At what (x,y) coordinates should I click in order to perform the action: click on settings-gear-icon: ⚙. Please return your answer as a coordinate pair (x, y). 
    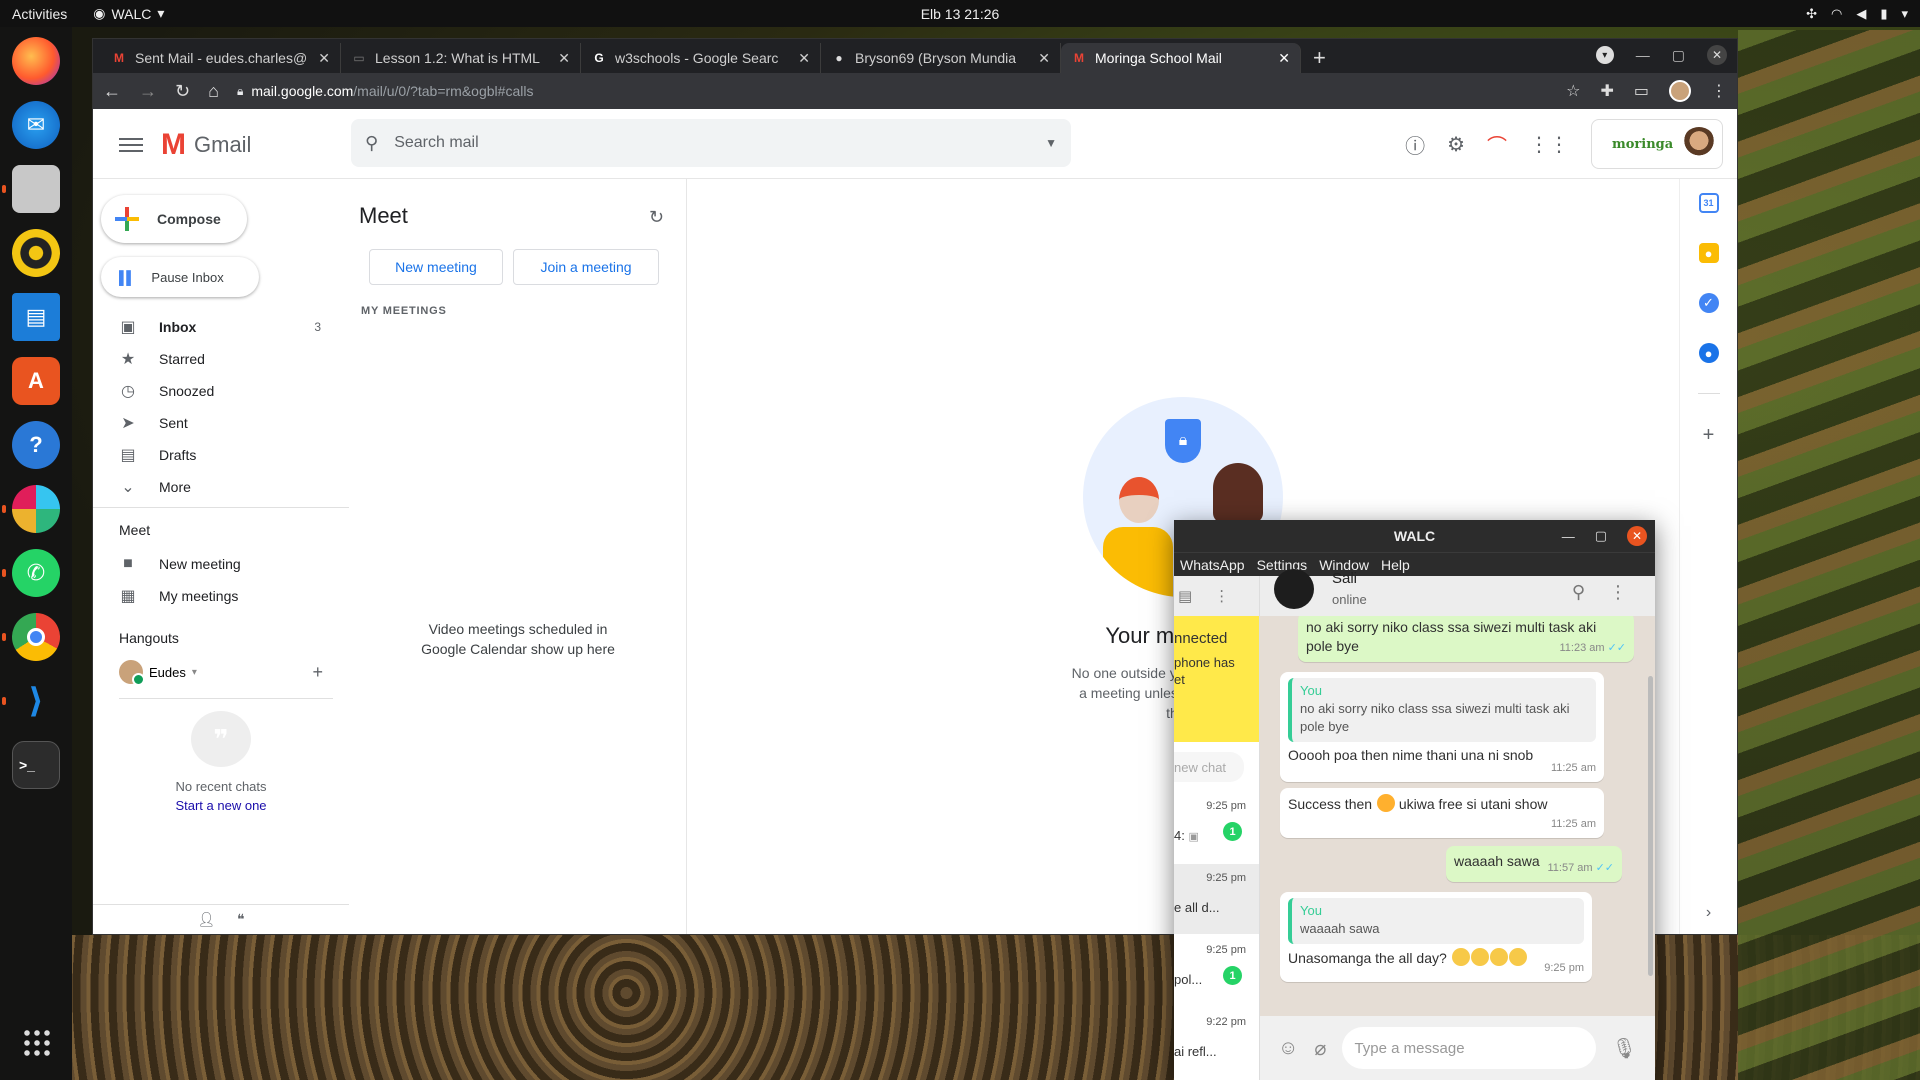
    Looking at the image, I should click on (1456, 144).